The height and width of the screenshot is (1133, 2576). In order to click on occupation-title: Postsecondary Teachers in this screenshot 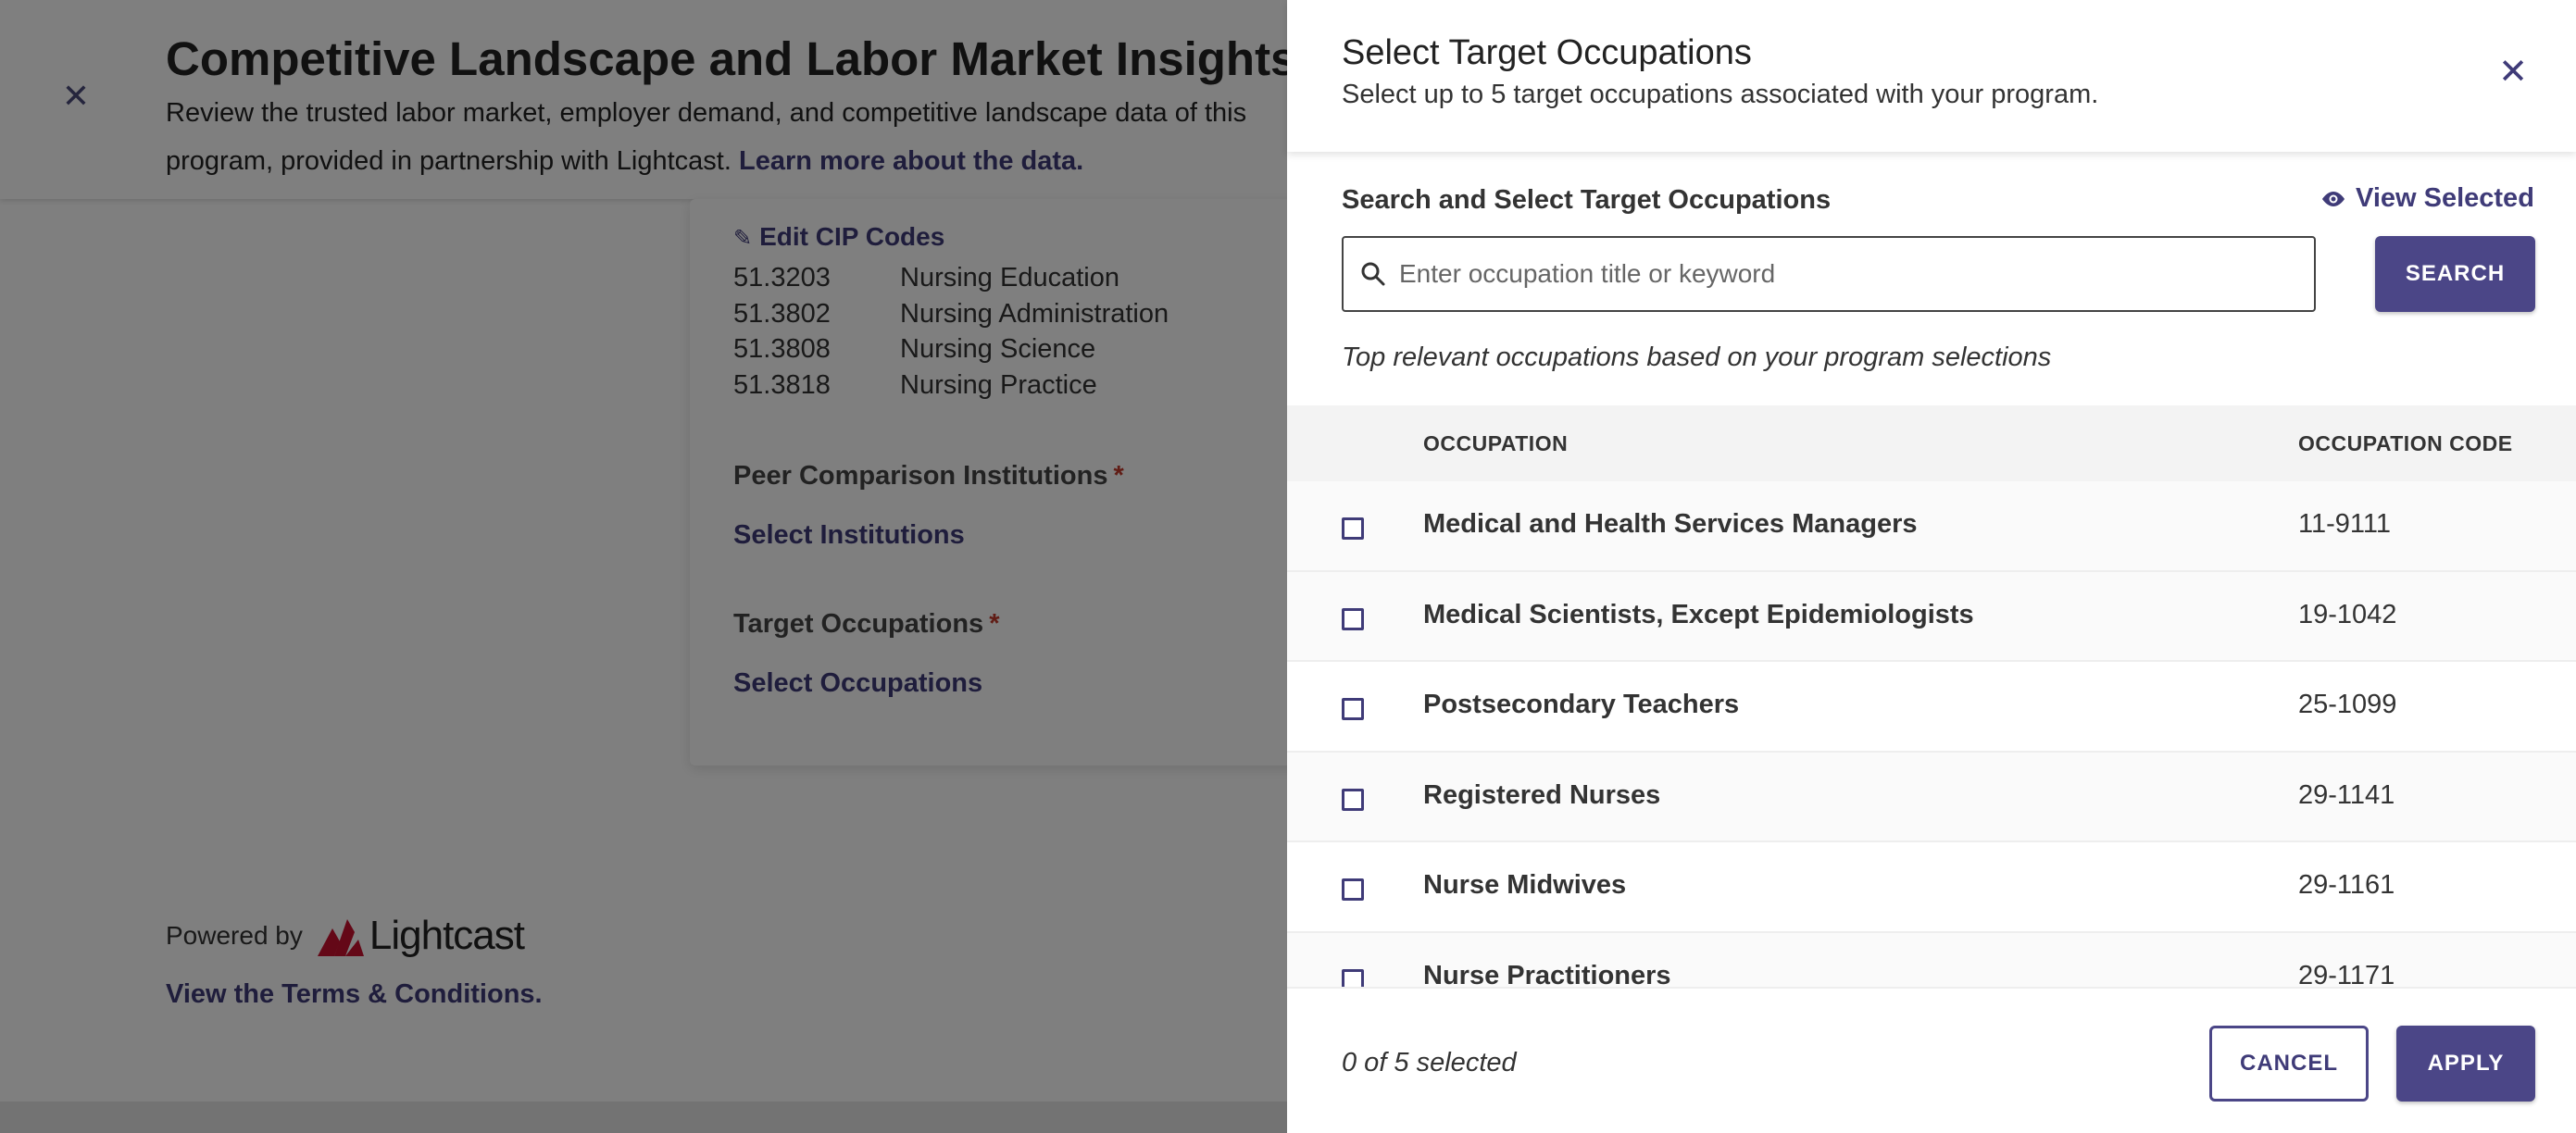, I will do `click(1581, 704)`.